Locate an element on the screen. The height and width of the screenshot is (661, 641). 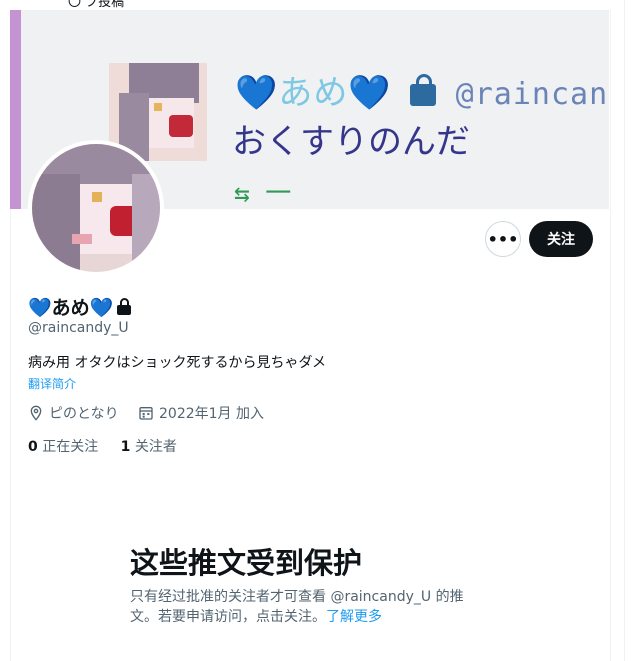
protected-title: 这些推文受到保护 is located at coordinates (246, 563).